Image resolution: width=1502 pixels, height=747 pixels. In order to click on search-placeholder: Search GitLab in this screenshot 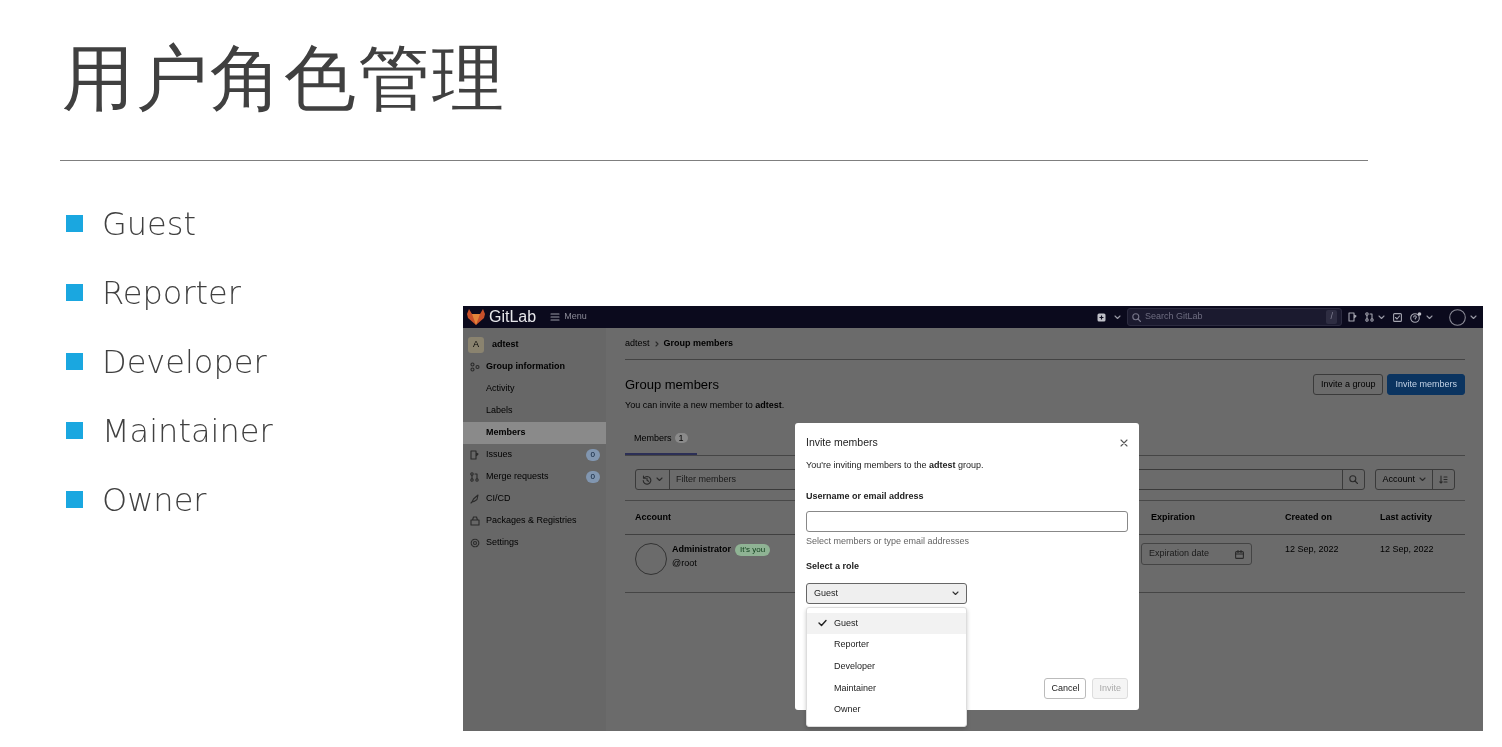, I will do `click(1174, 317)`.